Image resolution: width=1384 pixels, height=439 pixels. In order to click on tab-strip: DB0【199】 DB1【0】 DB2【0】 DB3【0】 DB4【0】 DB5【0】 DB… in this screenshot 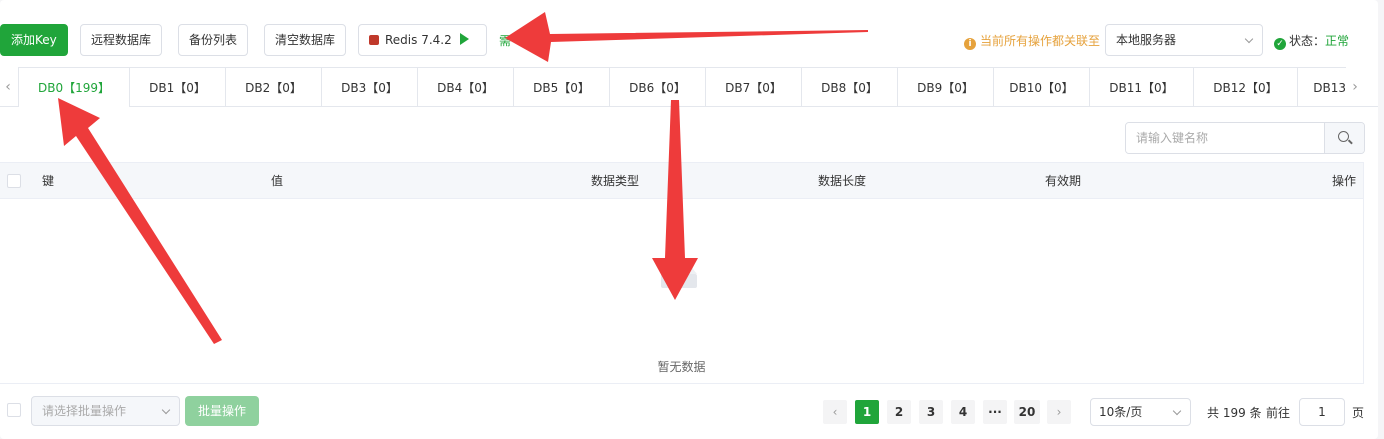, I will do `click(682, 87)`.